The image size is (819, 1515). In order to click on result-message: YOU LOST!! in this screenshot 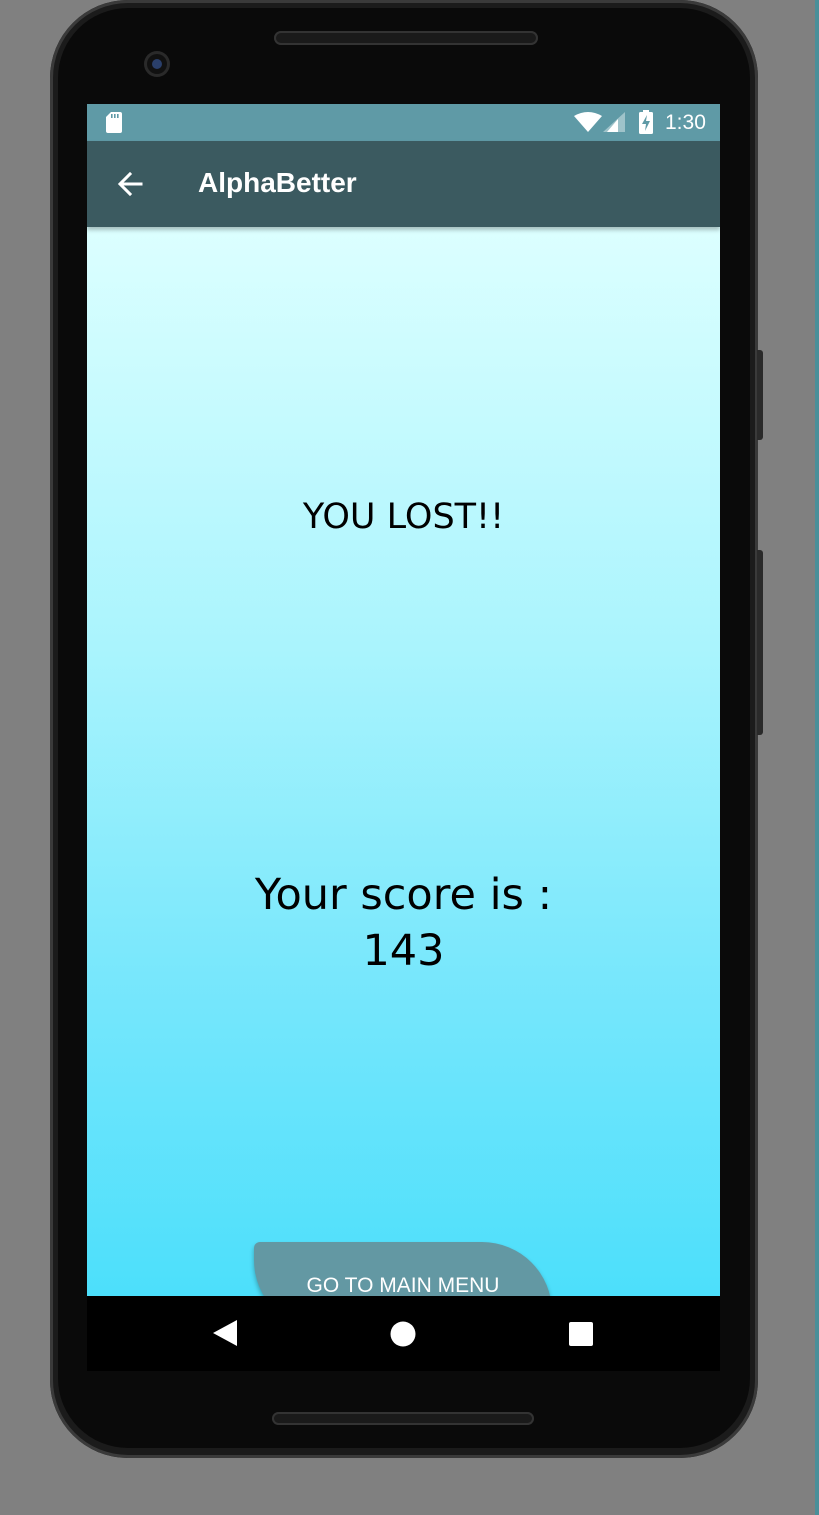, I will do `click(403, 517)`.